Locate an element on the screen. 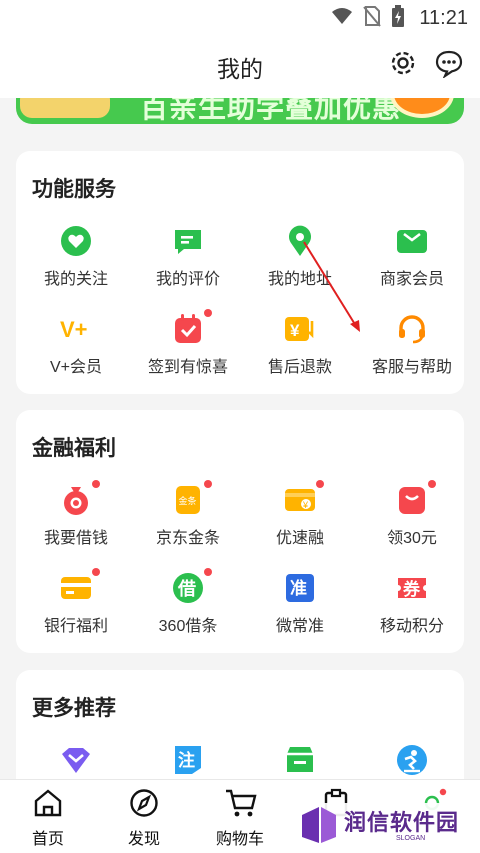  svg-text: 券 is located at coordinates (411, 589).